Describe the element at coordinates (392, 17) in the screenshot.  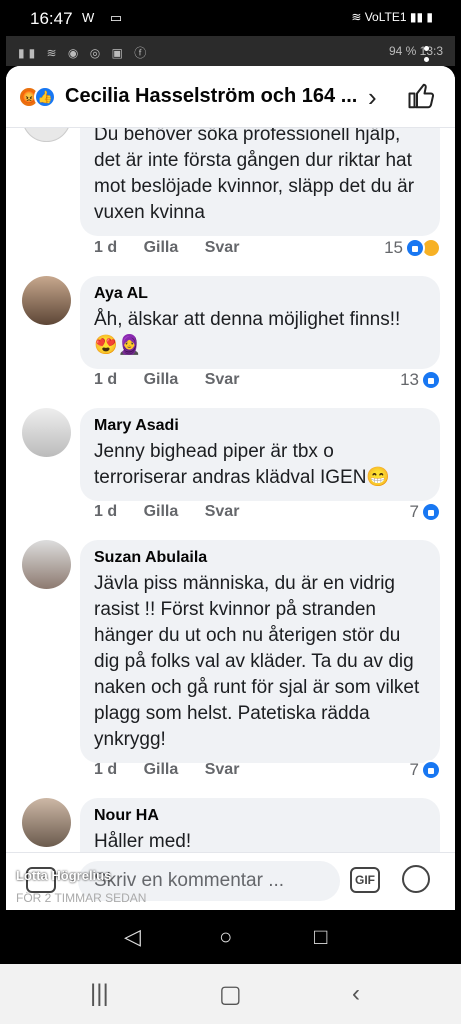
I see `status-right-icons: ≋ VoLTE1 ▮▮ ▮` at that location.